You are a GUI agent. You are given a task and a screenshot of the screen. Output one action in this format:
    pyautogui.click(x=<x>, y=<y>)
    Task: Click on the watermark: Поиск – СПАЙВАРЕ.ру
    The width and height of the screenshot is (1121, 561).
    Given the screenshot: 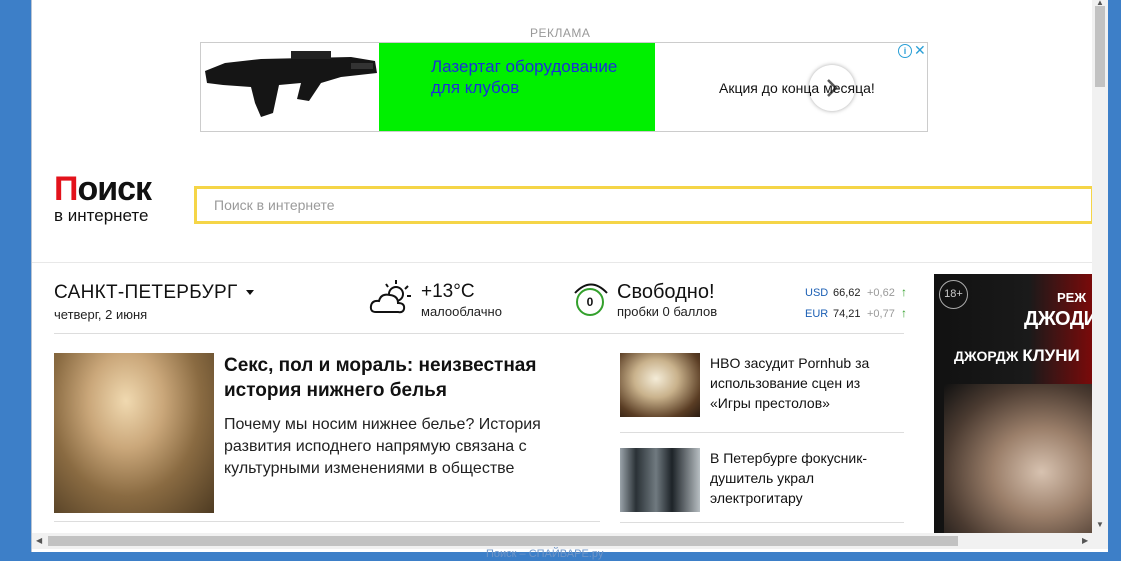 What is the action you would take?
    pyautogui.click(x=545, y=554)
    